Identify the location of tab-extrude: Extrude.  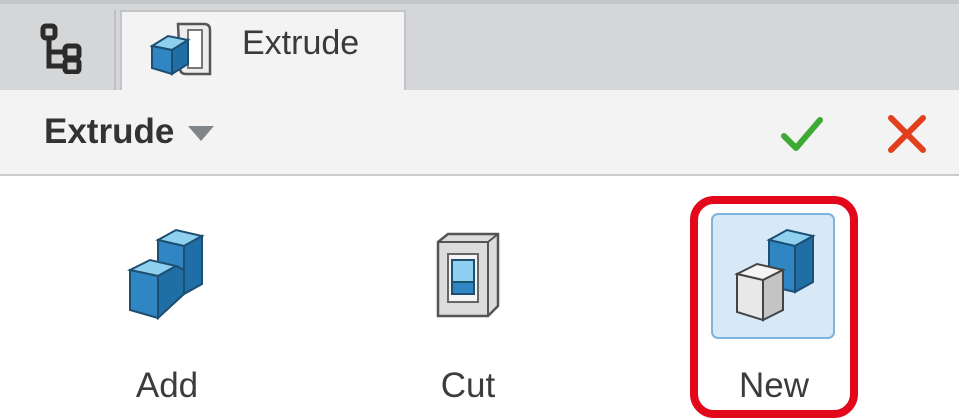
(263, 51).